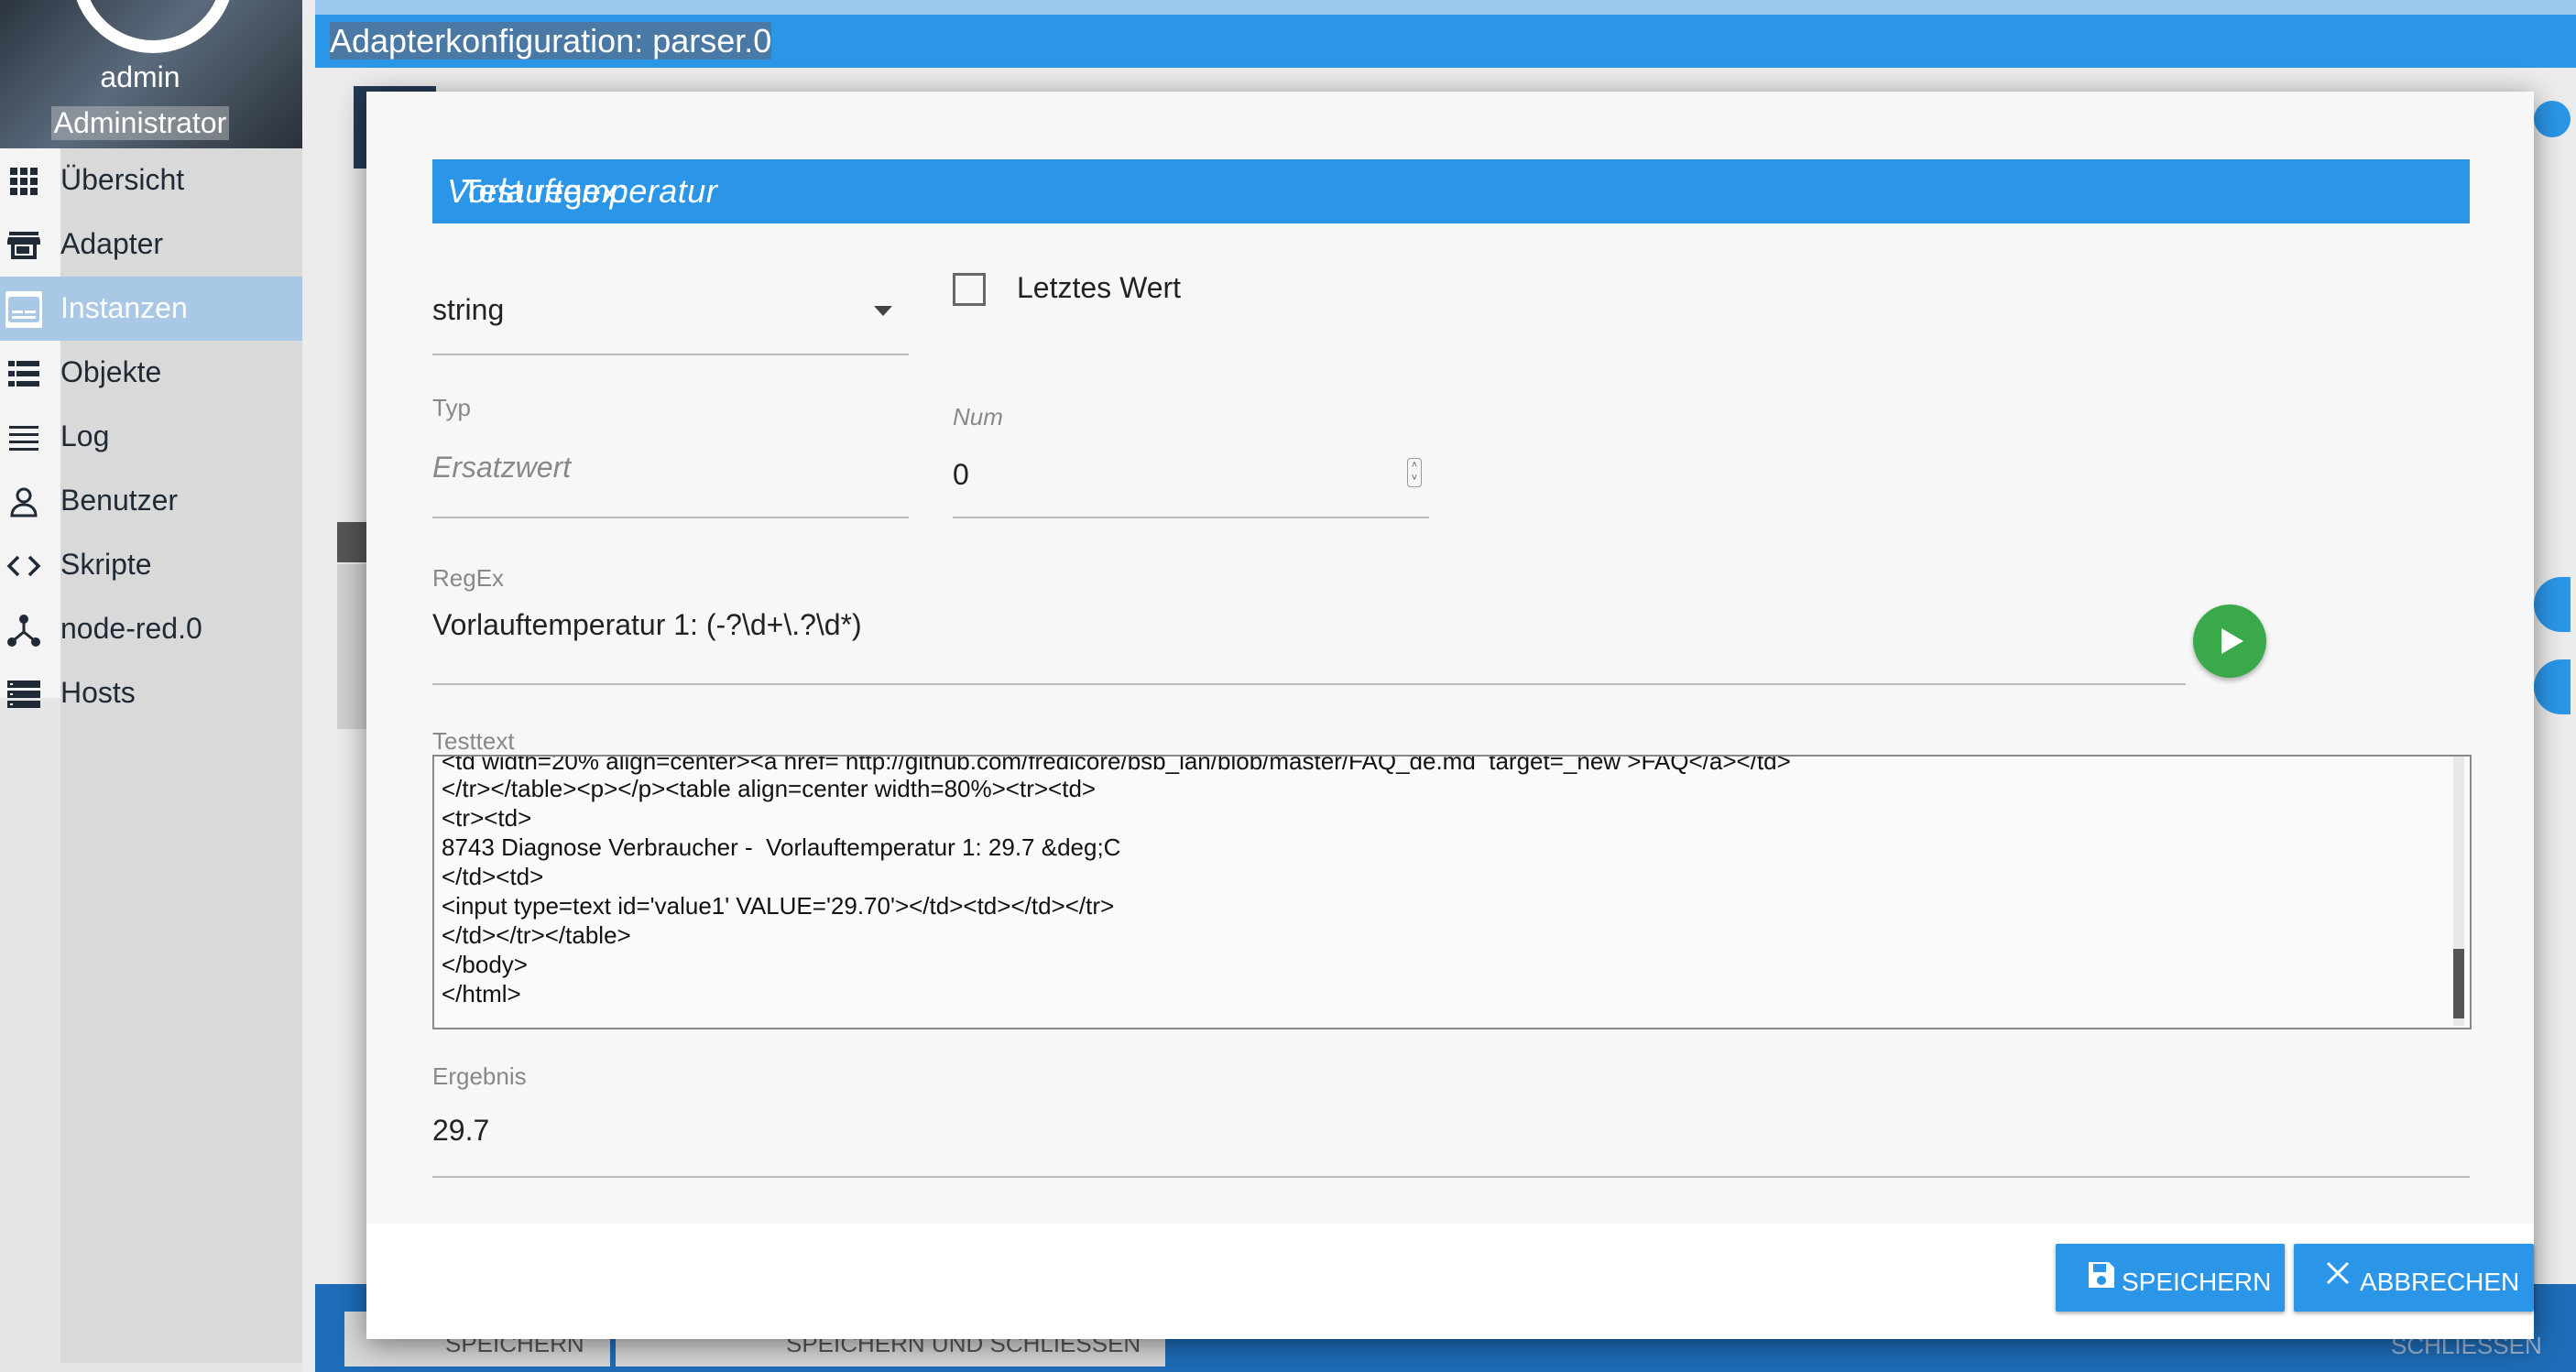 This screenshot has height=1372, width=2576. I want to click on page-title: Adapterkonfiguration: parser.0, so click(551, 41).